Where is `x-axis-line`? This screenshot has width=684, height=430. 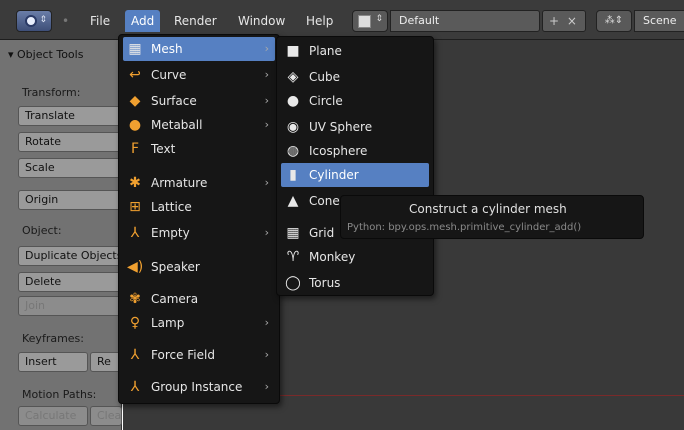 x-axis-line is located at coordinates (478, 395).